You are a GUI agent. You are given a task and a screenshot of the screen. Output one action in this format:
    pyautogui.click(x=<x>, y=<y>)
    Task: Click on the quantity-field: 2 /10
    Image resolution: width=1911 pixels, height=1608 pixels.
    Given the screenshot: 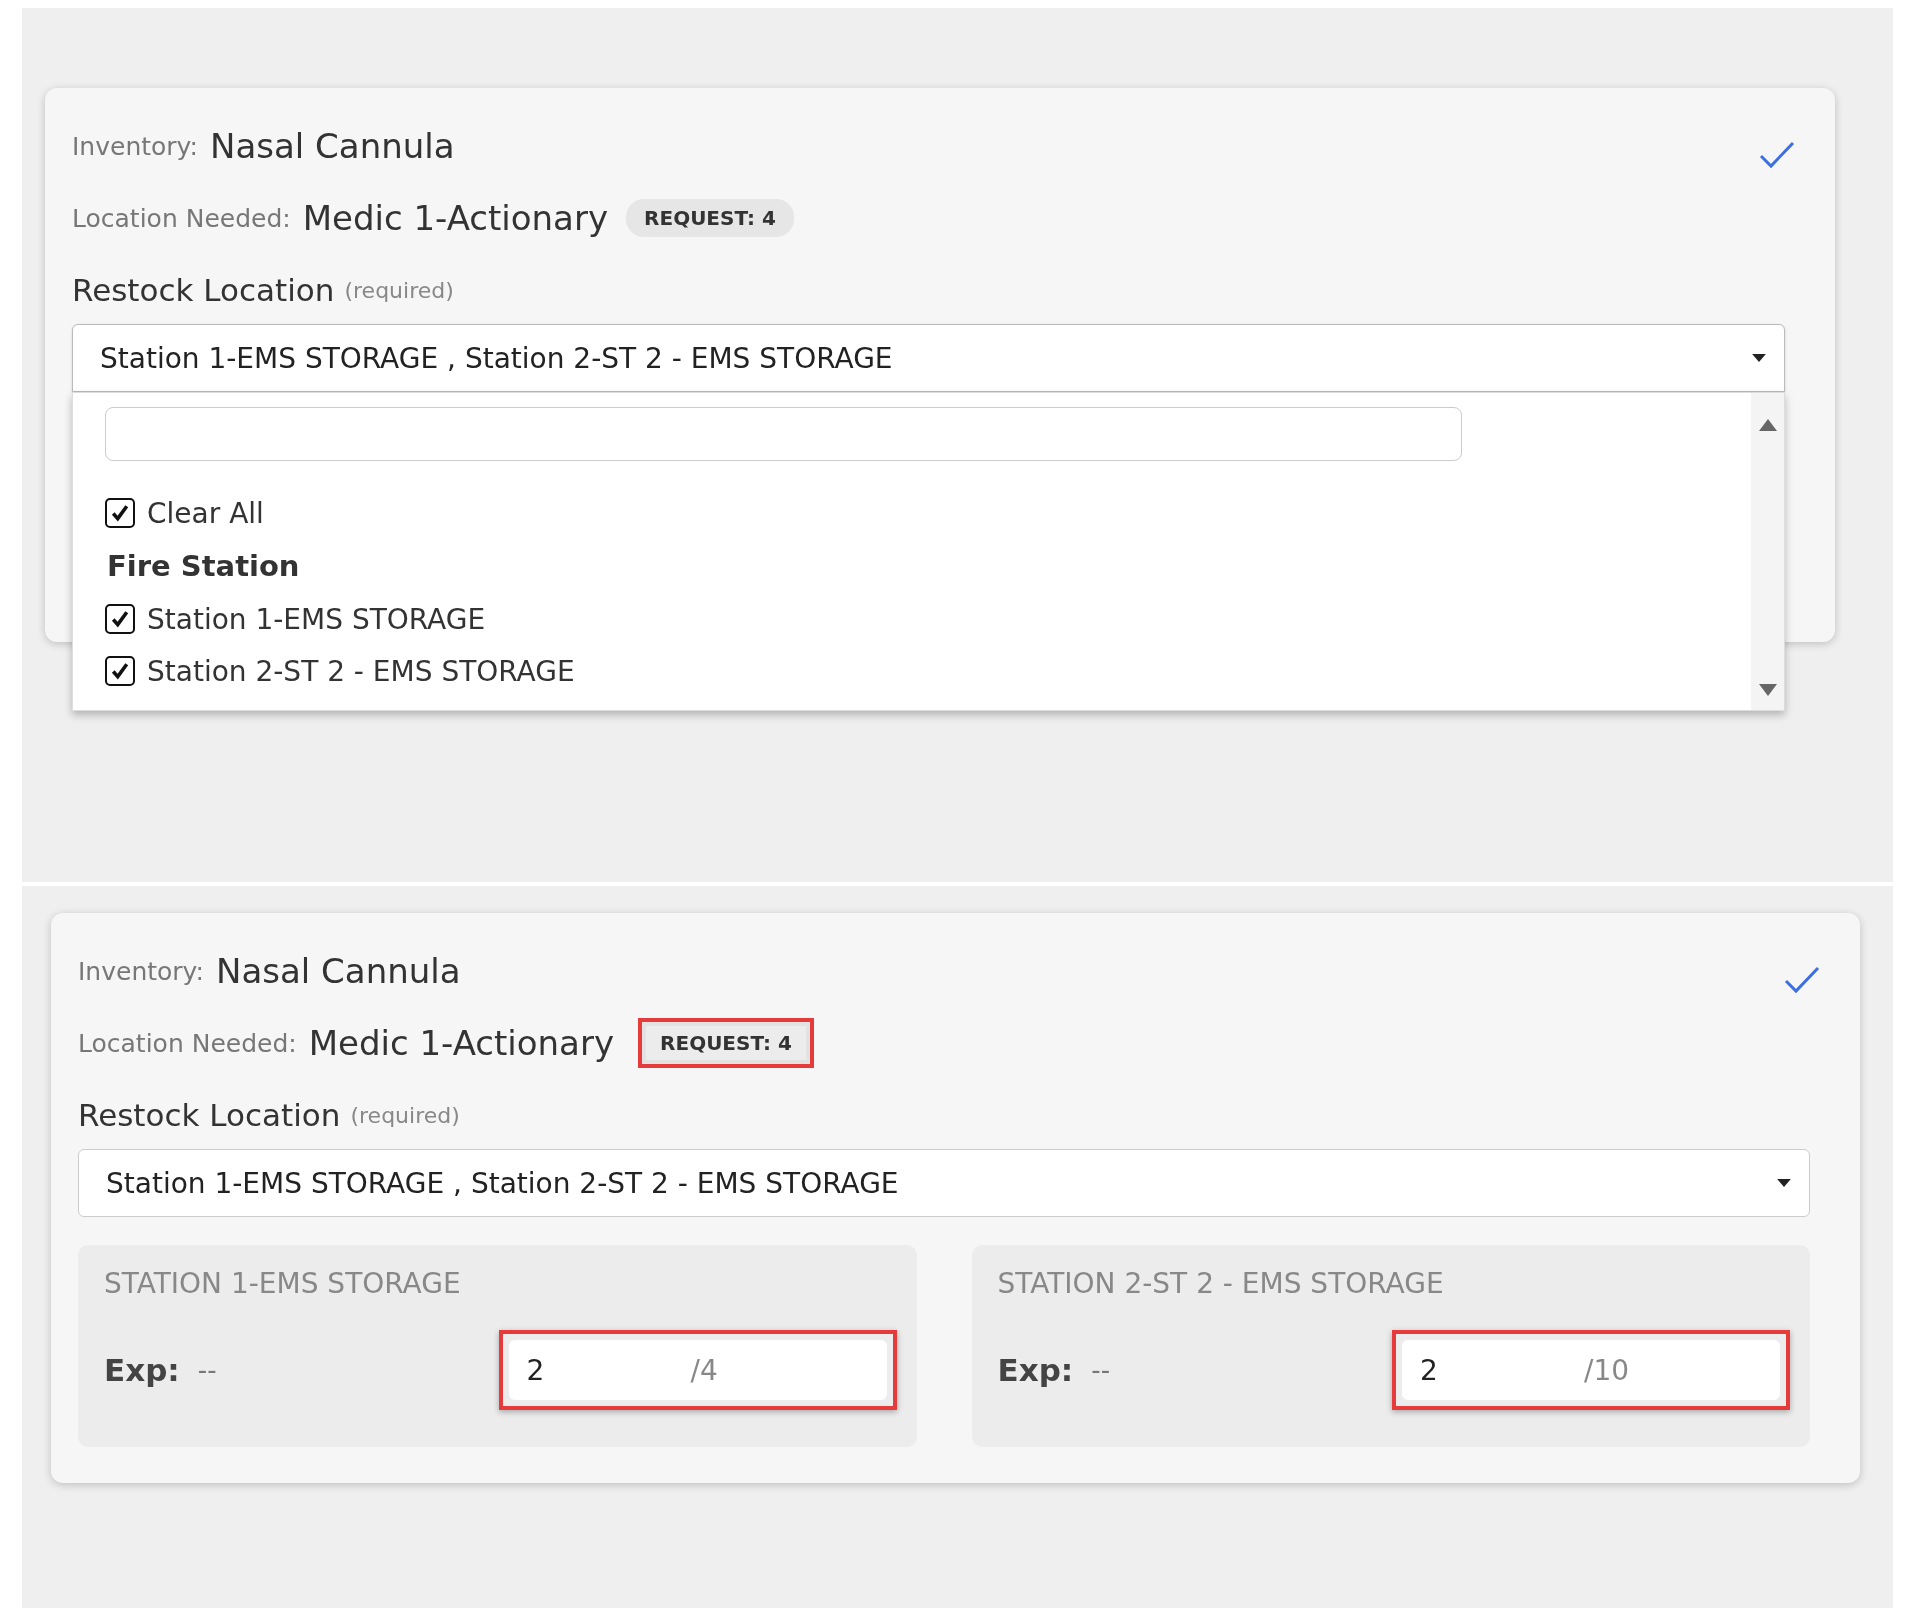 What is the action you would take?
    pyautogui.click(x=1591, y=1370)
    